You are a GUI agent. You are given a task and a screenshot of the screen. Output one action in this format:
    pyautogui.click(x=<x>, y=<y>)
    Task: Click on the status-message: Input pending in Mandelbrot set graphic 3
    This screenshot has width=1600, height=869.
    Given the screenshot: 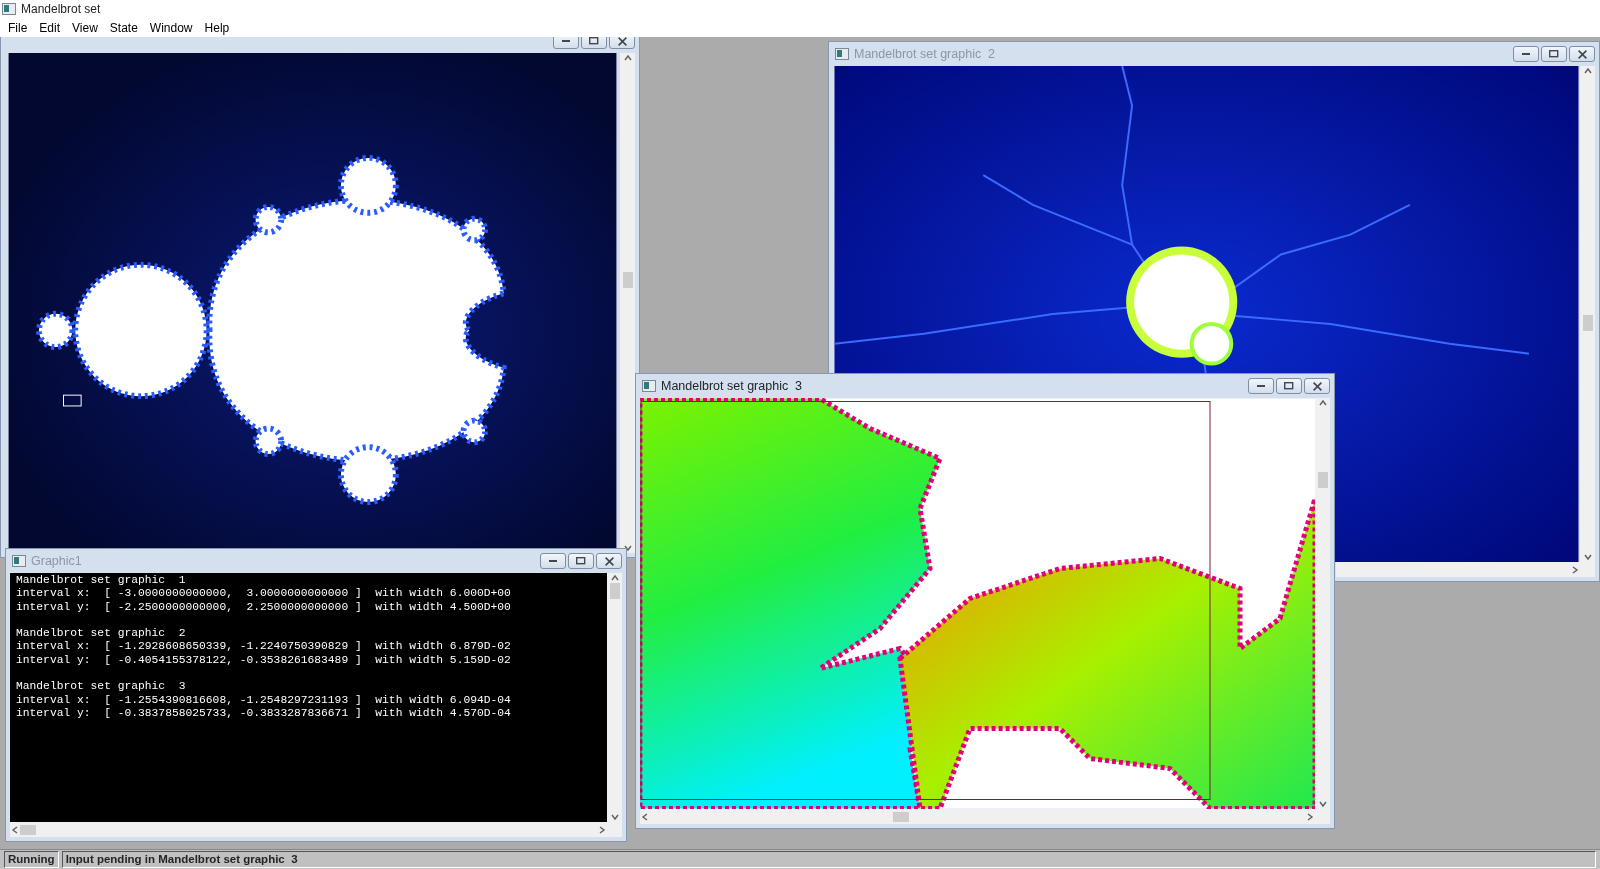 What is the action you would take?
    pyautogui.click(x=828, y=859)
    